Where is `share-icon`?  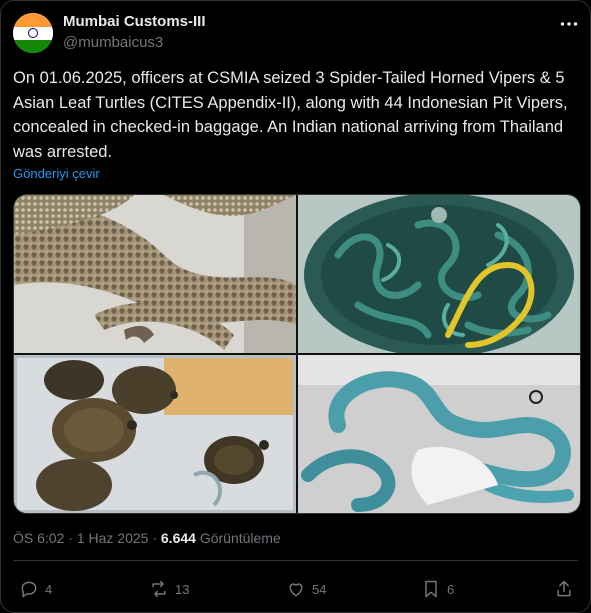
share-icon is located at coordinates (564, 588).